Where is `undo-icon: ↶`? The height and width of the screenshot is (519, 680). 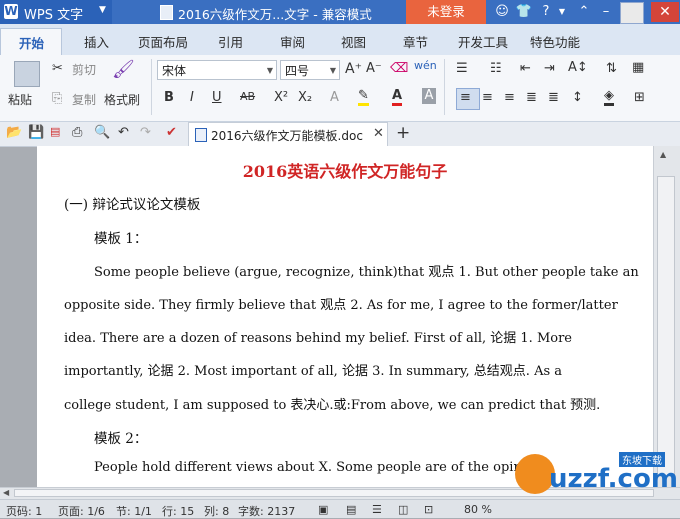 undo-icon: ↶ is located at coordinates (123, 132).